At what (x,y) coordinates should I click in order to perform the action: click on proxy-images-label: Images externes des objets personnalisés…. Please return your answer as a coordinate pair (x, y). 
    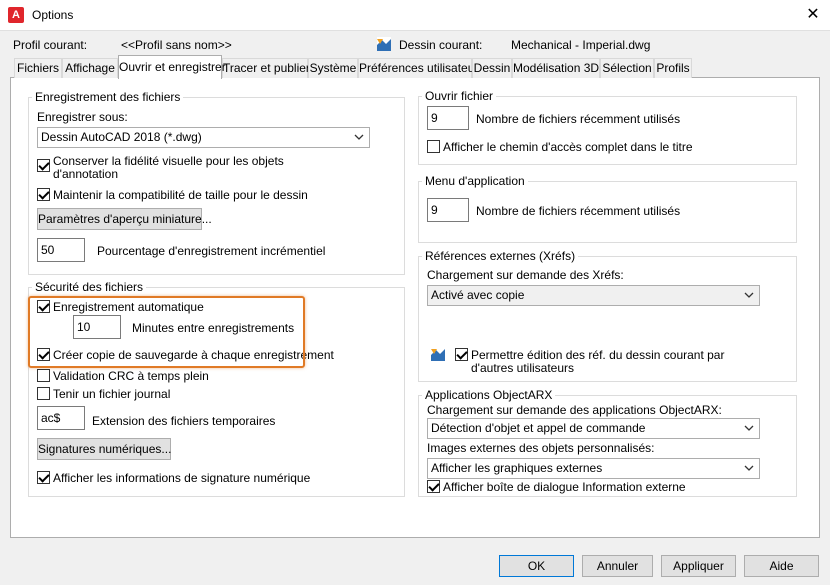
    Looking at the image, I should click on (541, 448).